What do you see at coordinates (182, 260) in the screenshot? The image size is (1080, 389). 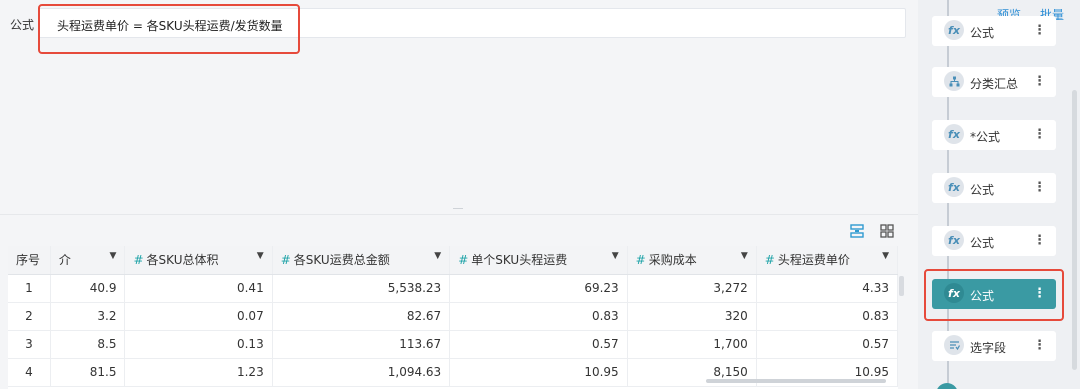 I see `column-header-label: 各SKU总体积` at bounding box center [182, 260].